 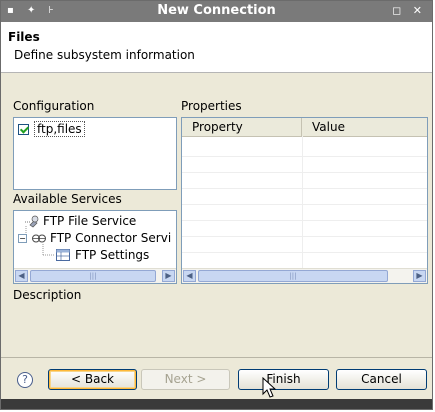 I want to click on configuration-label: Configuration, so click(x=54, y=106).